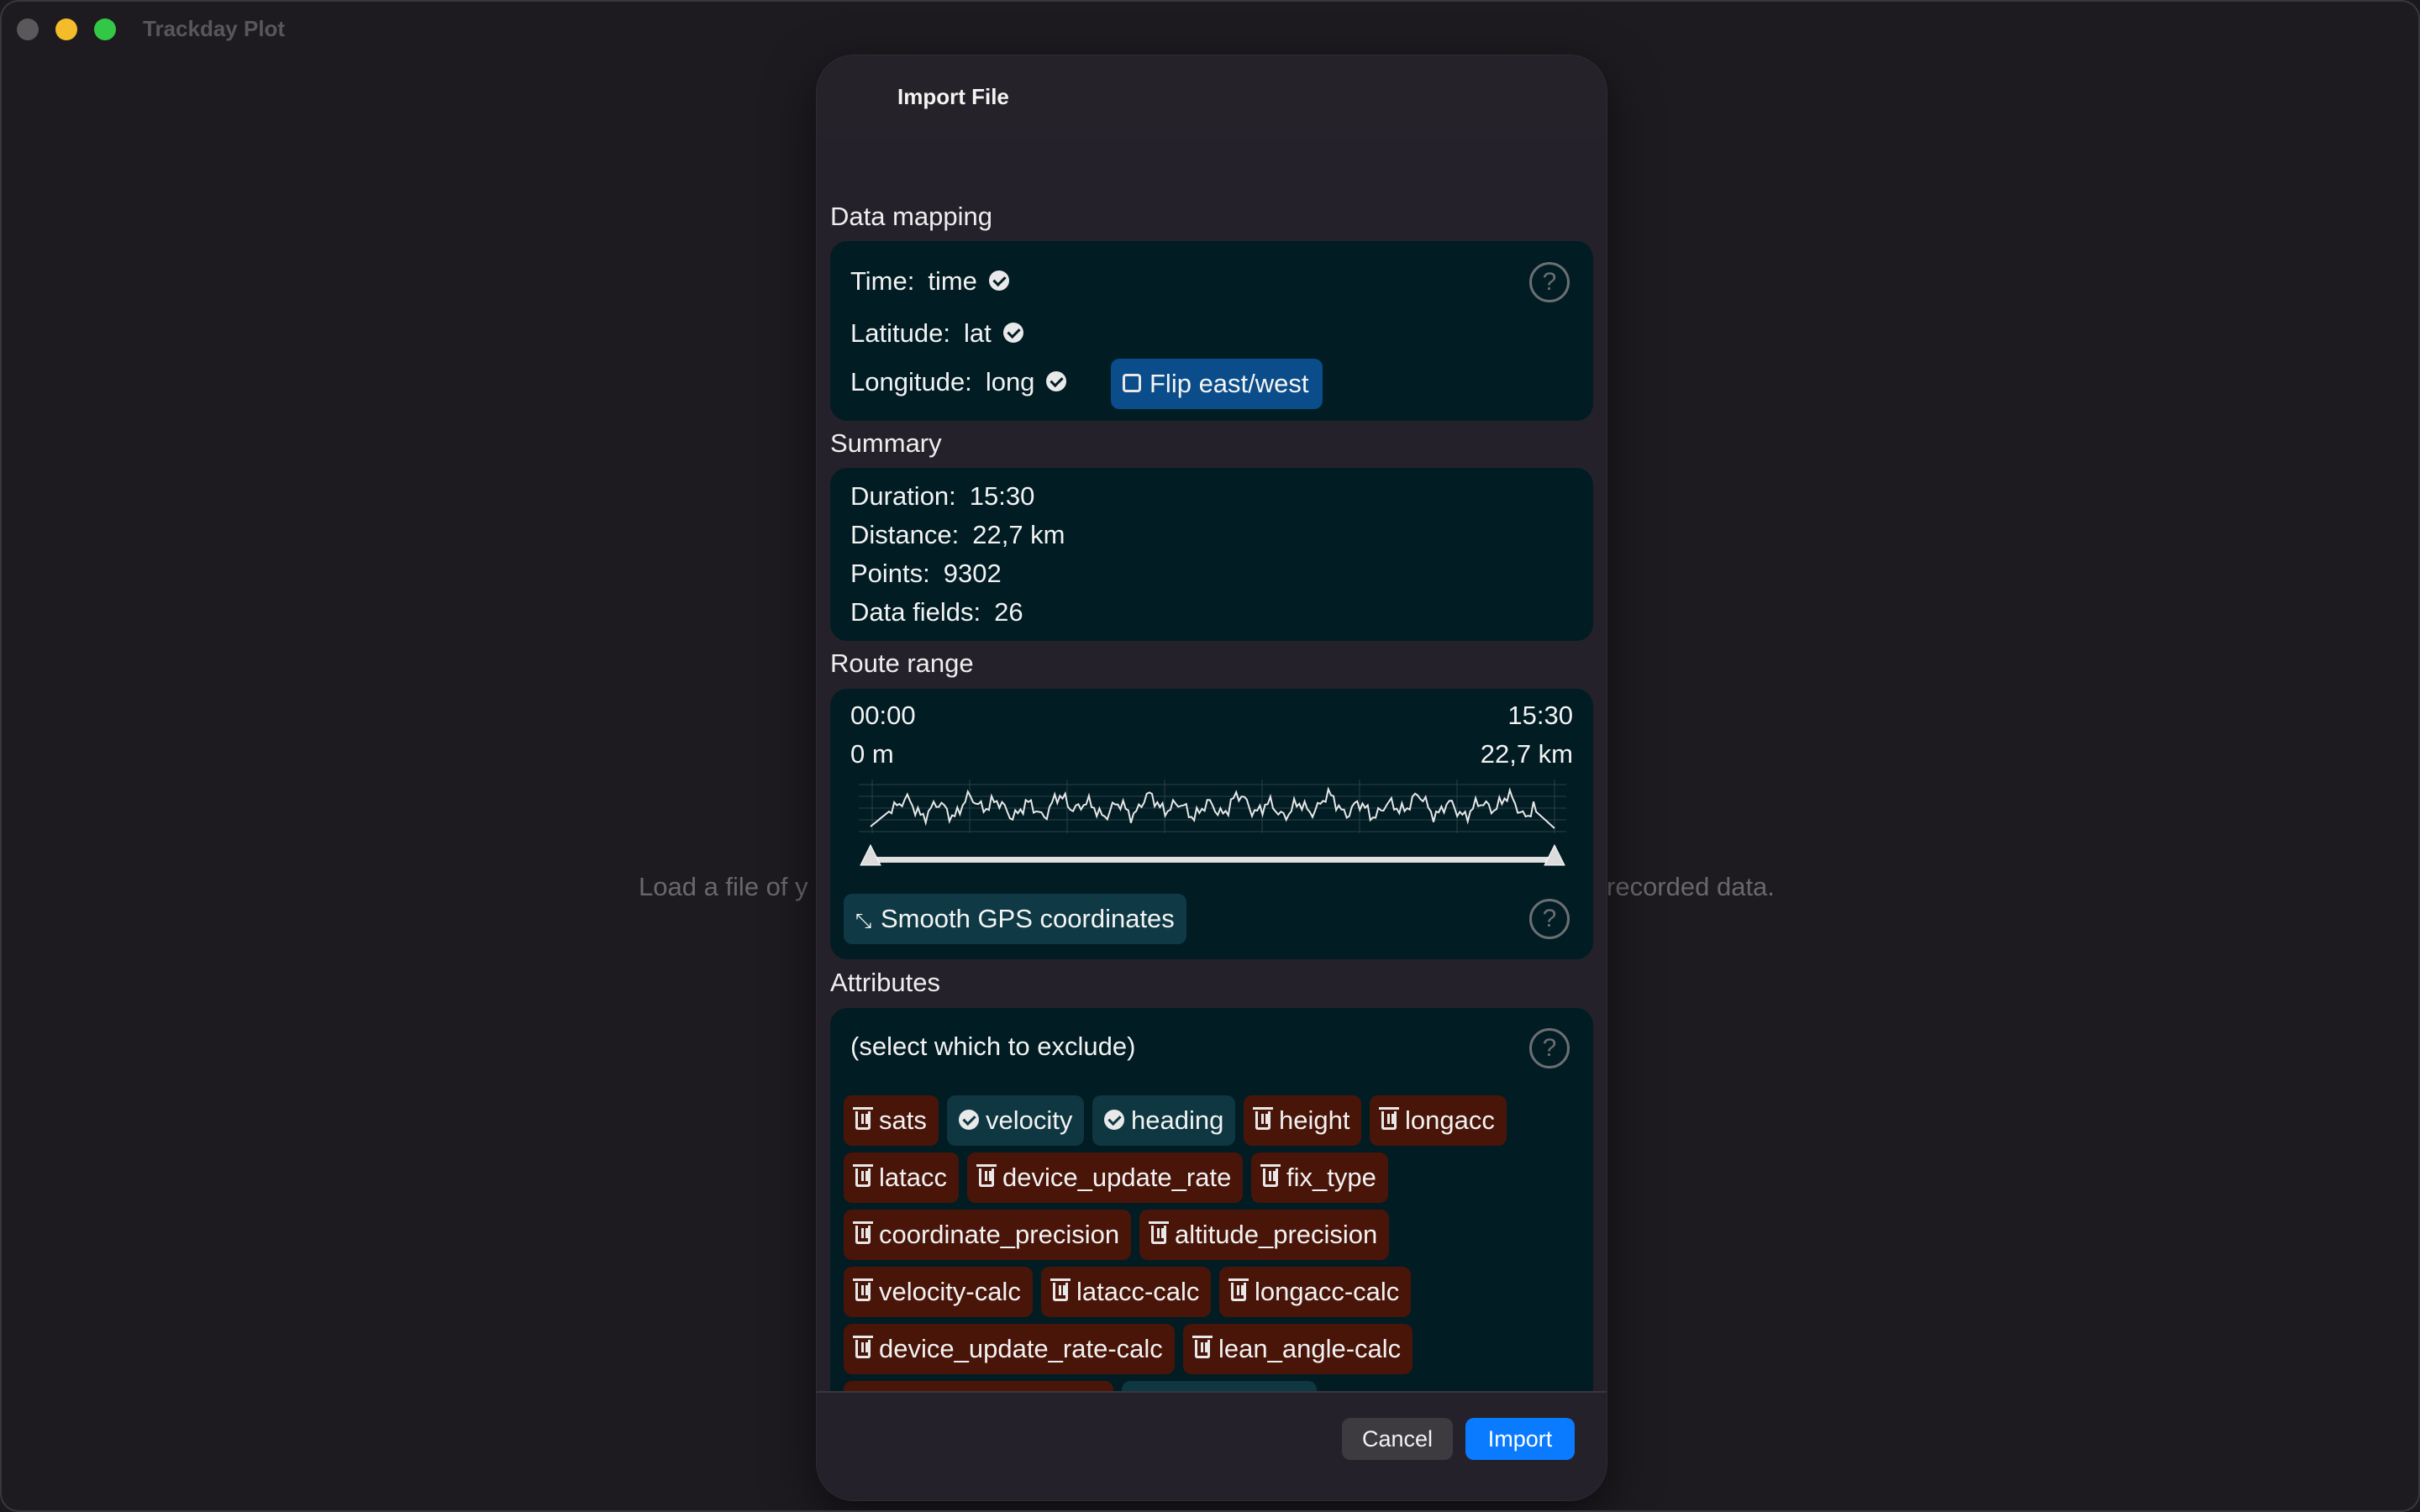  I want to click on title-bar: Trackday Plot, so click(1210, 28).